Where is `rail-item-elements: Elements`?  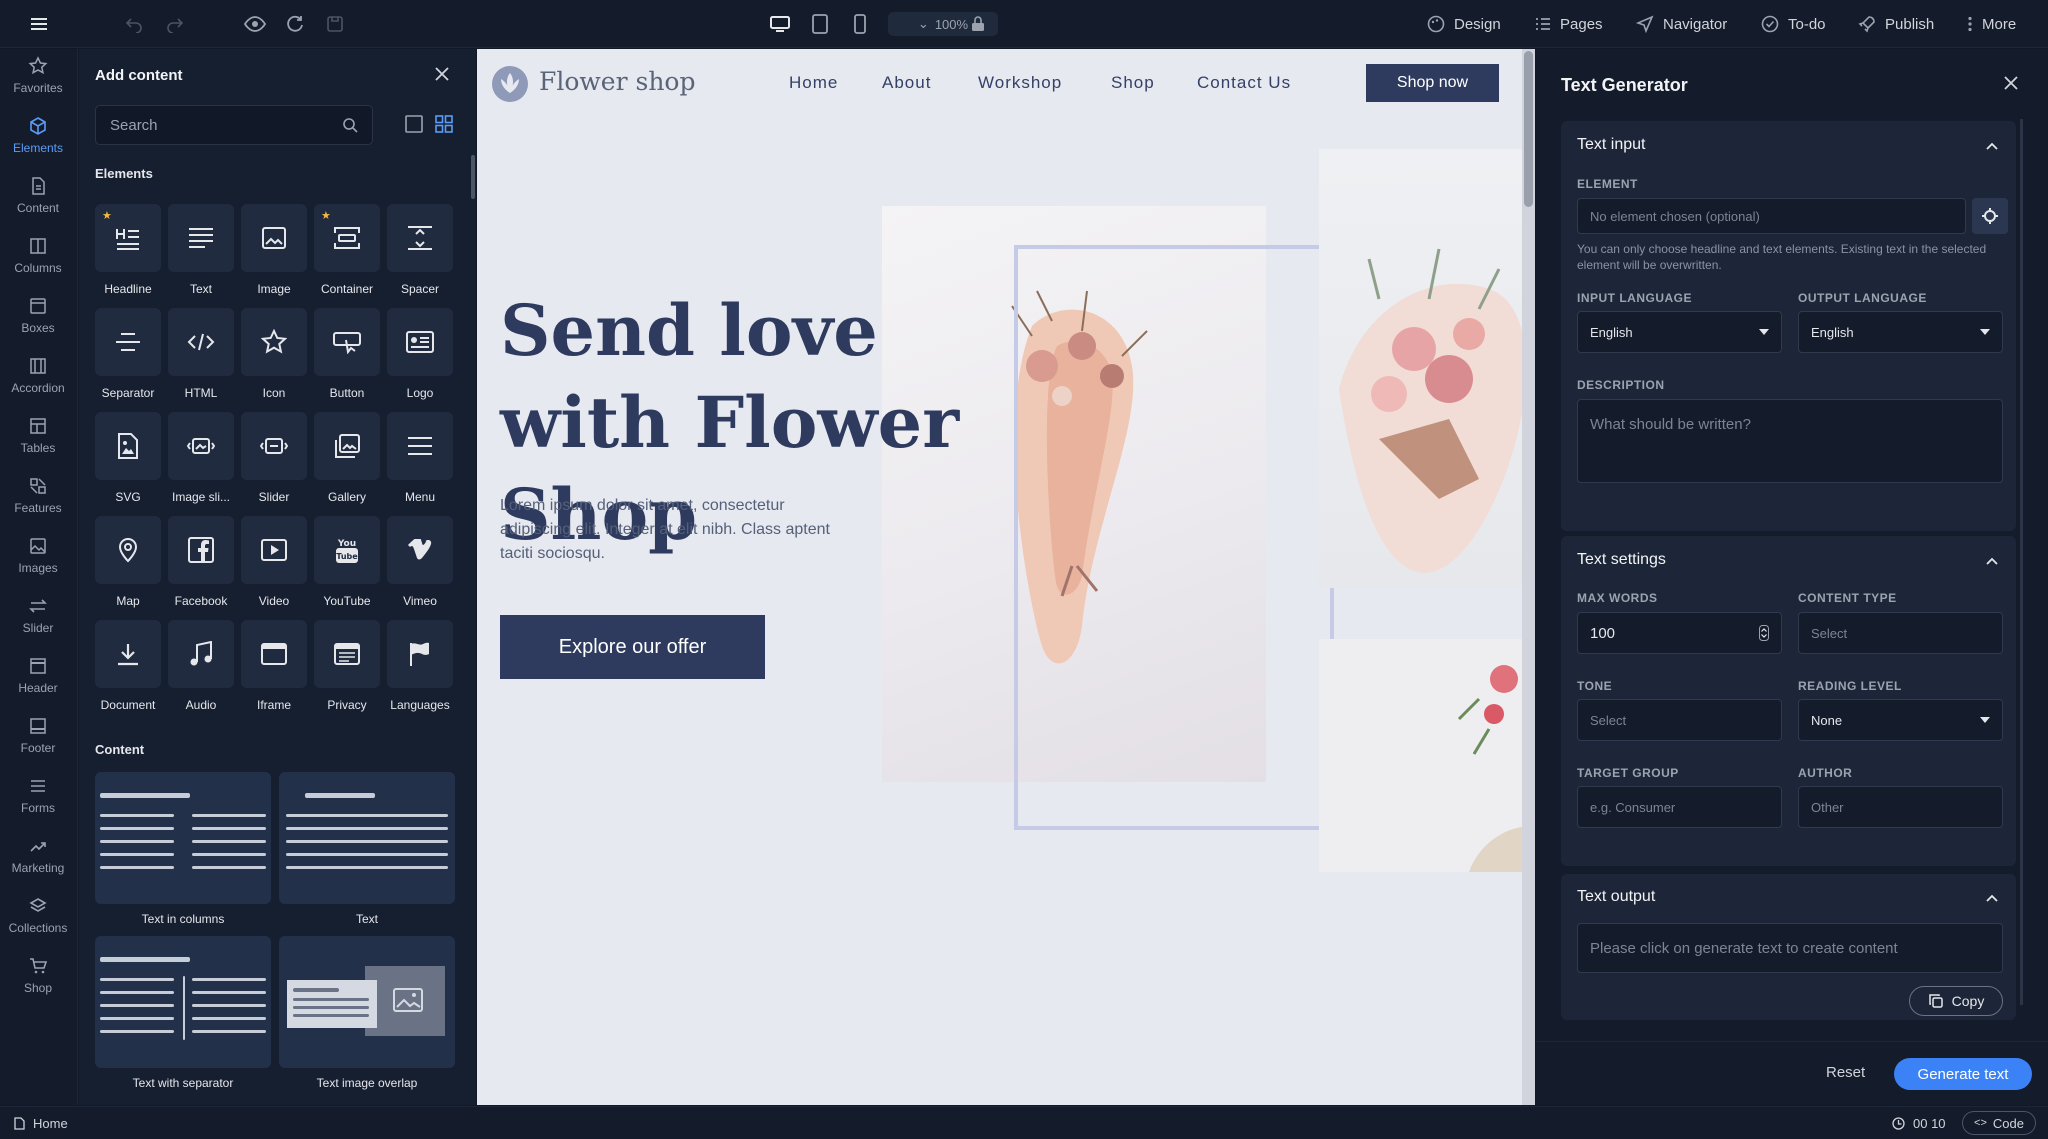
rail-item-elements: Elements is located at coordinates (38, 146).